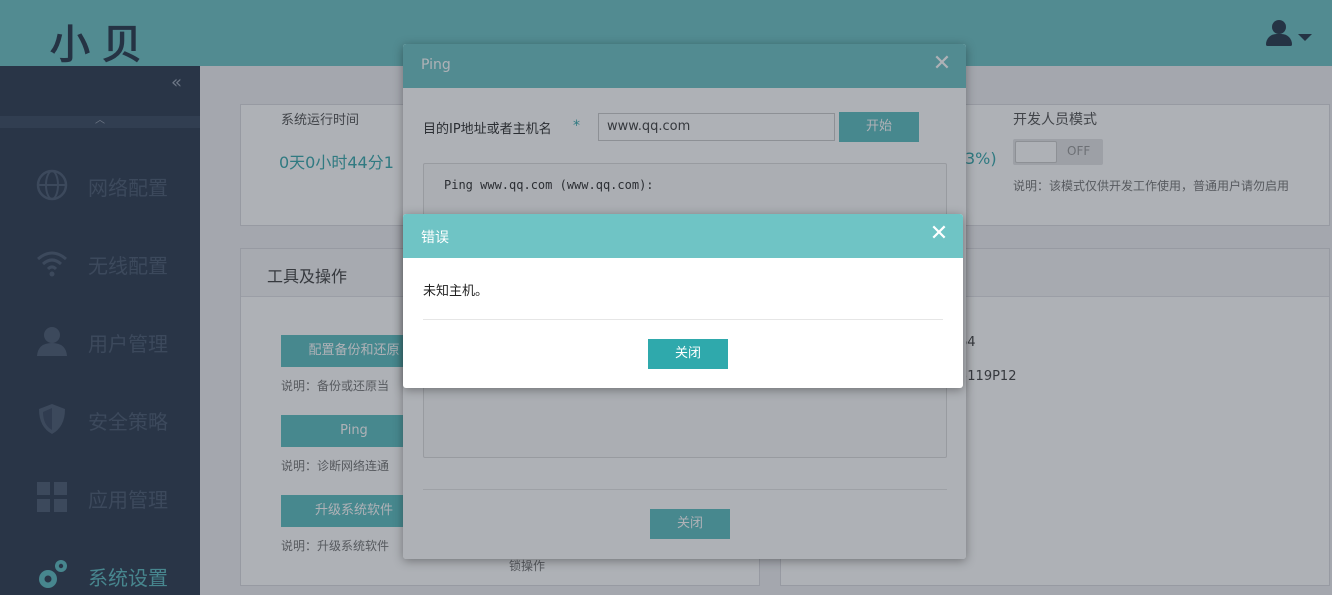 This screenshot has height=595, width=1332. I want to click on divider, so click(683, 319).